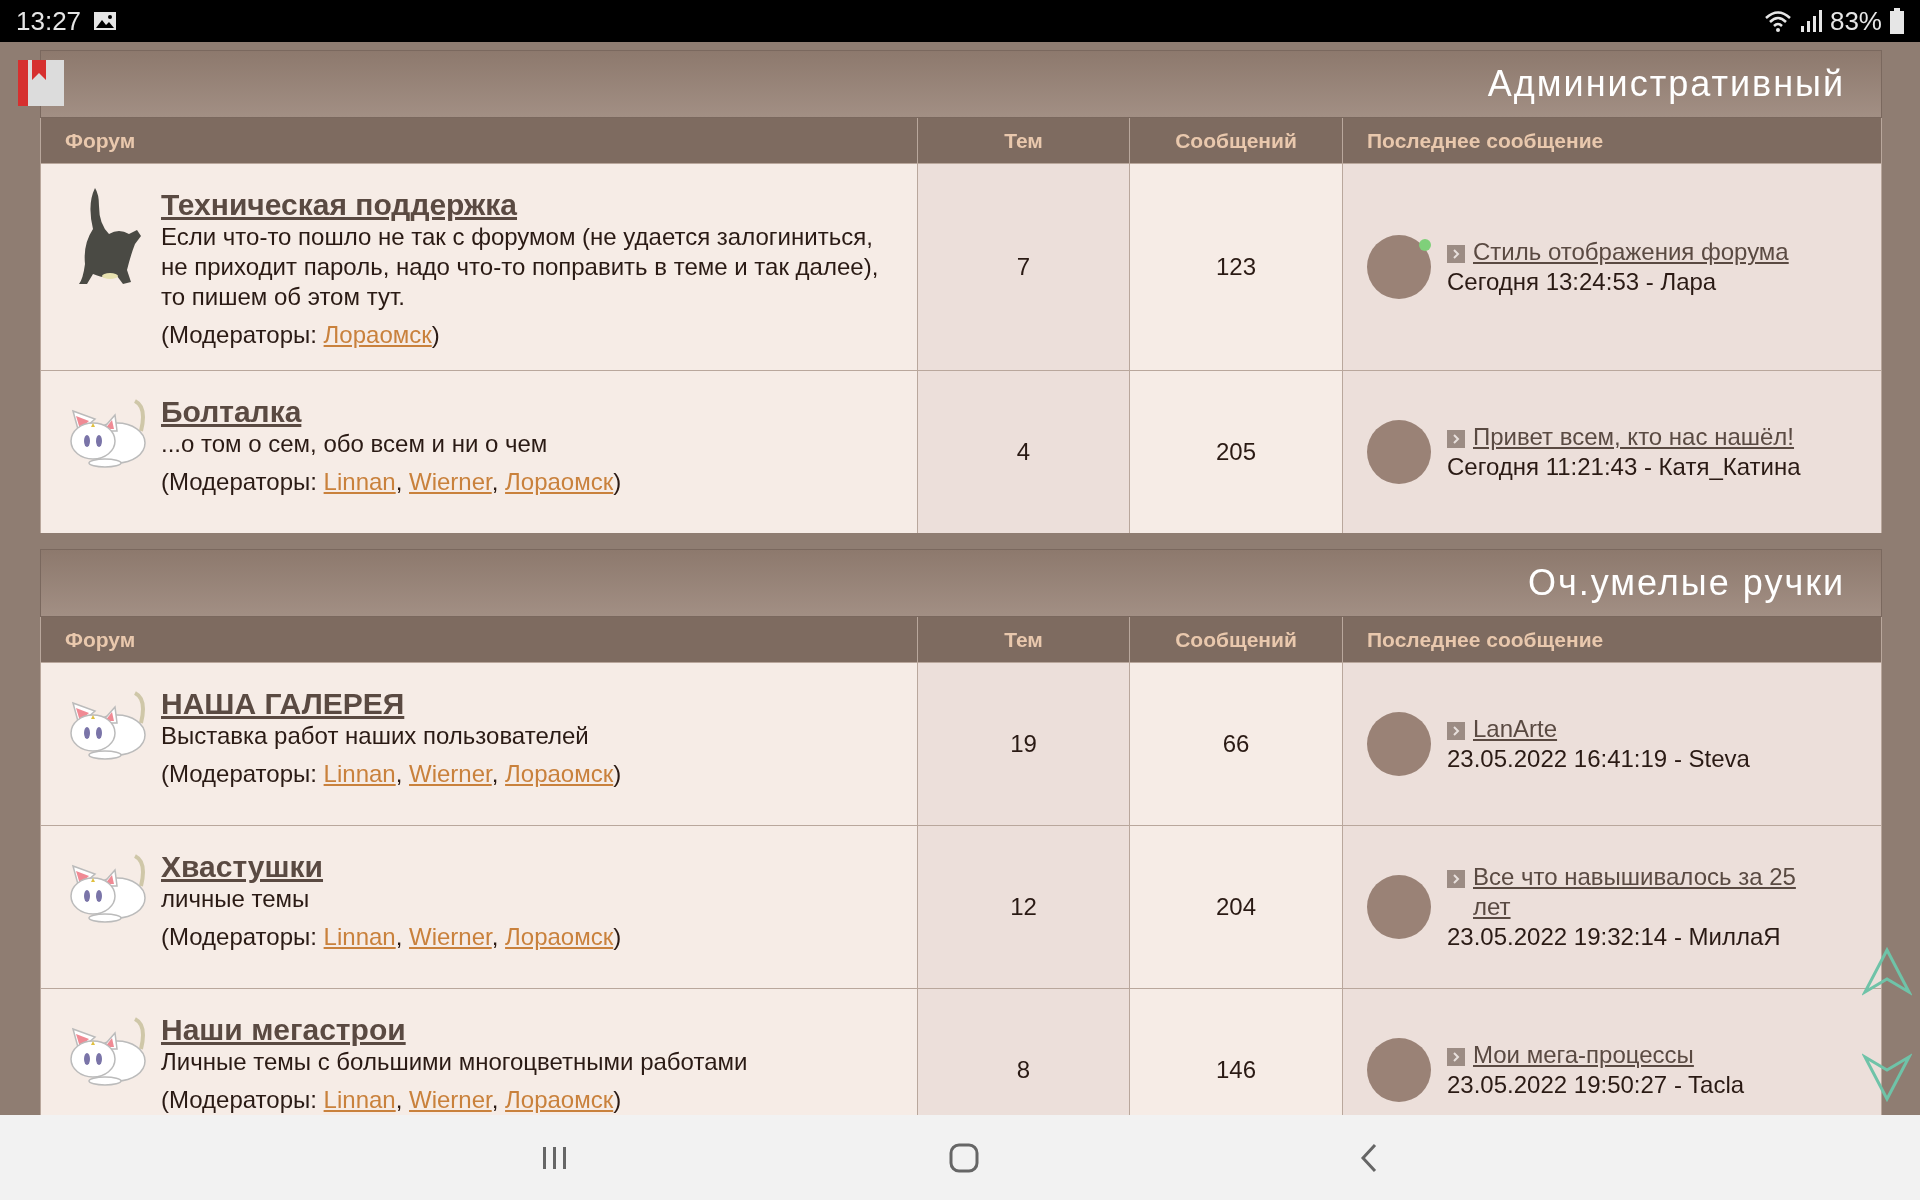 This screenshot has height=1200, width=1920. I want to click on forum-title-link: Болталка, so click(231, 412).